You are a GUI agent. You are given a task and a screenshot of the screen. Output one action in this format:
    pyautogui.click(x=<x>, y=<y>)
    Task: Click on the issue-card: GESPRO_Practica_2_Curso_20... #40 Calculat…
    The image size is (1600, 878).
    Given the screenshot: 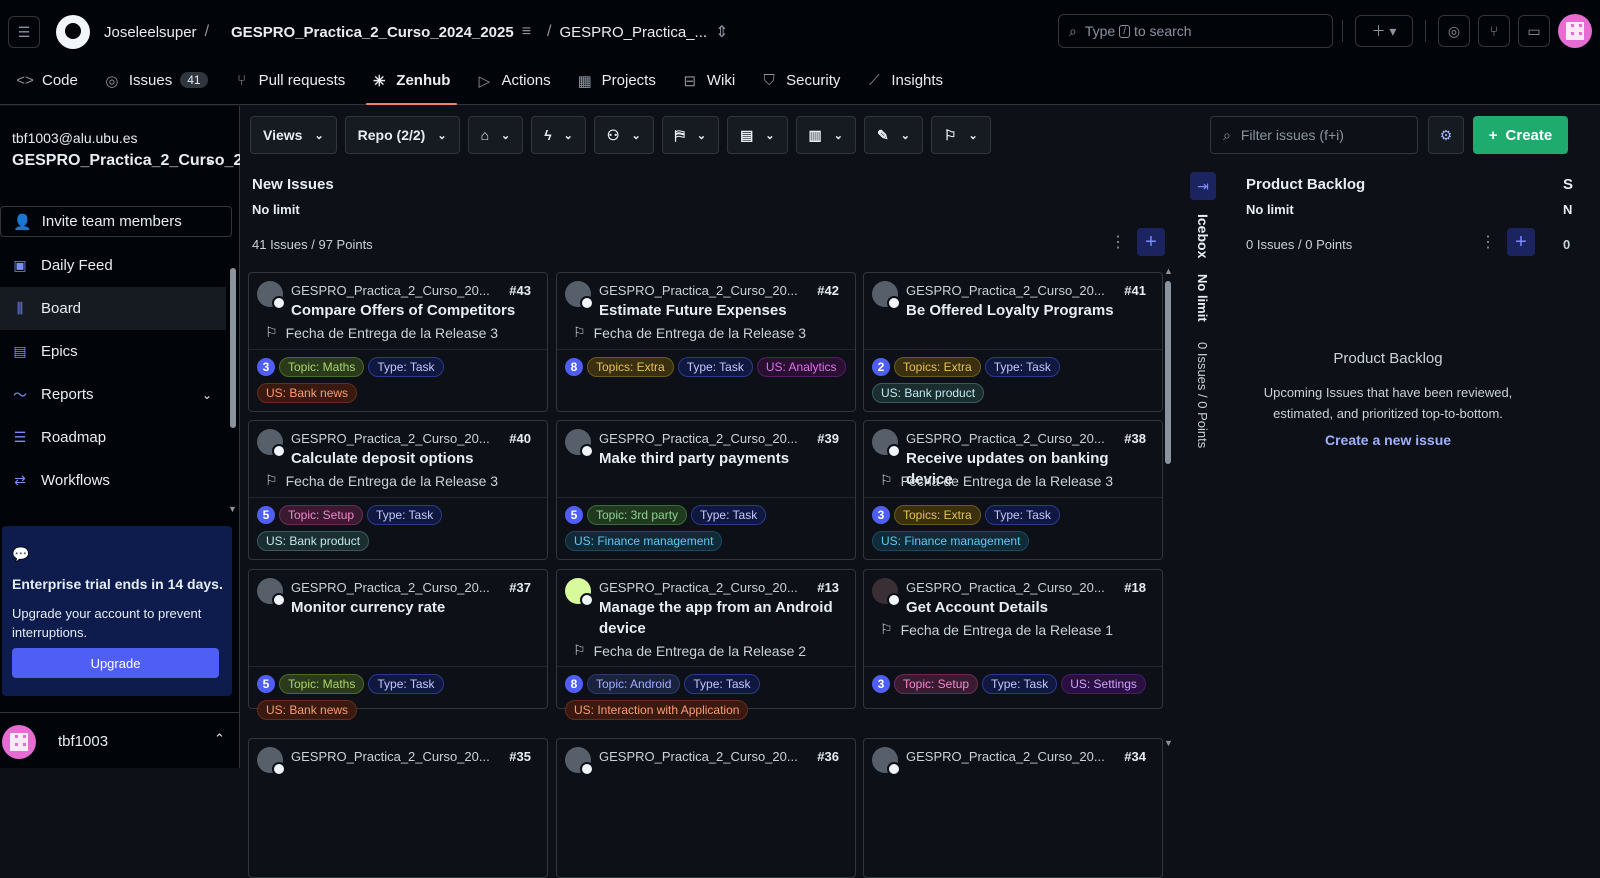 What is the action you would take?
    pyautogui.click(x=398, y=490)
    